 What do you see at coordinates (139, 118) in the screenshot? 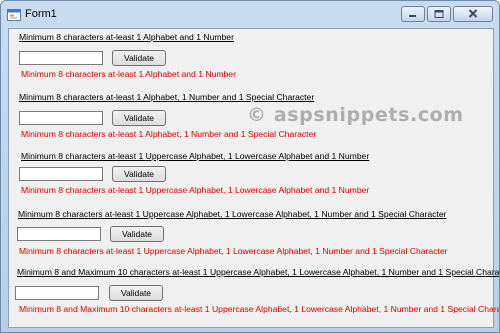
I see `validate-button-2: Validate` at bounding box center [139, 118].